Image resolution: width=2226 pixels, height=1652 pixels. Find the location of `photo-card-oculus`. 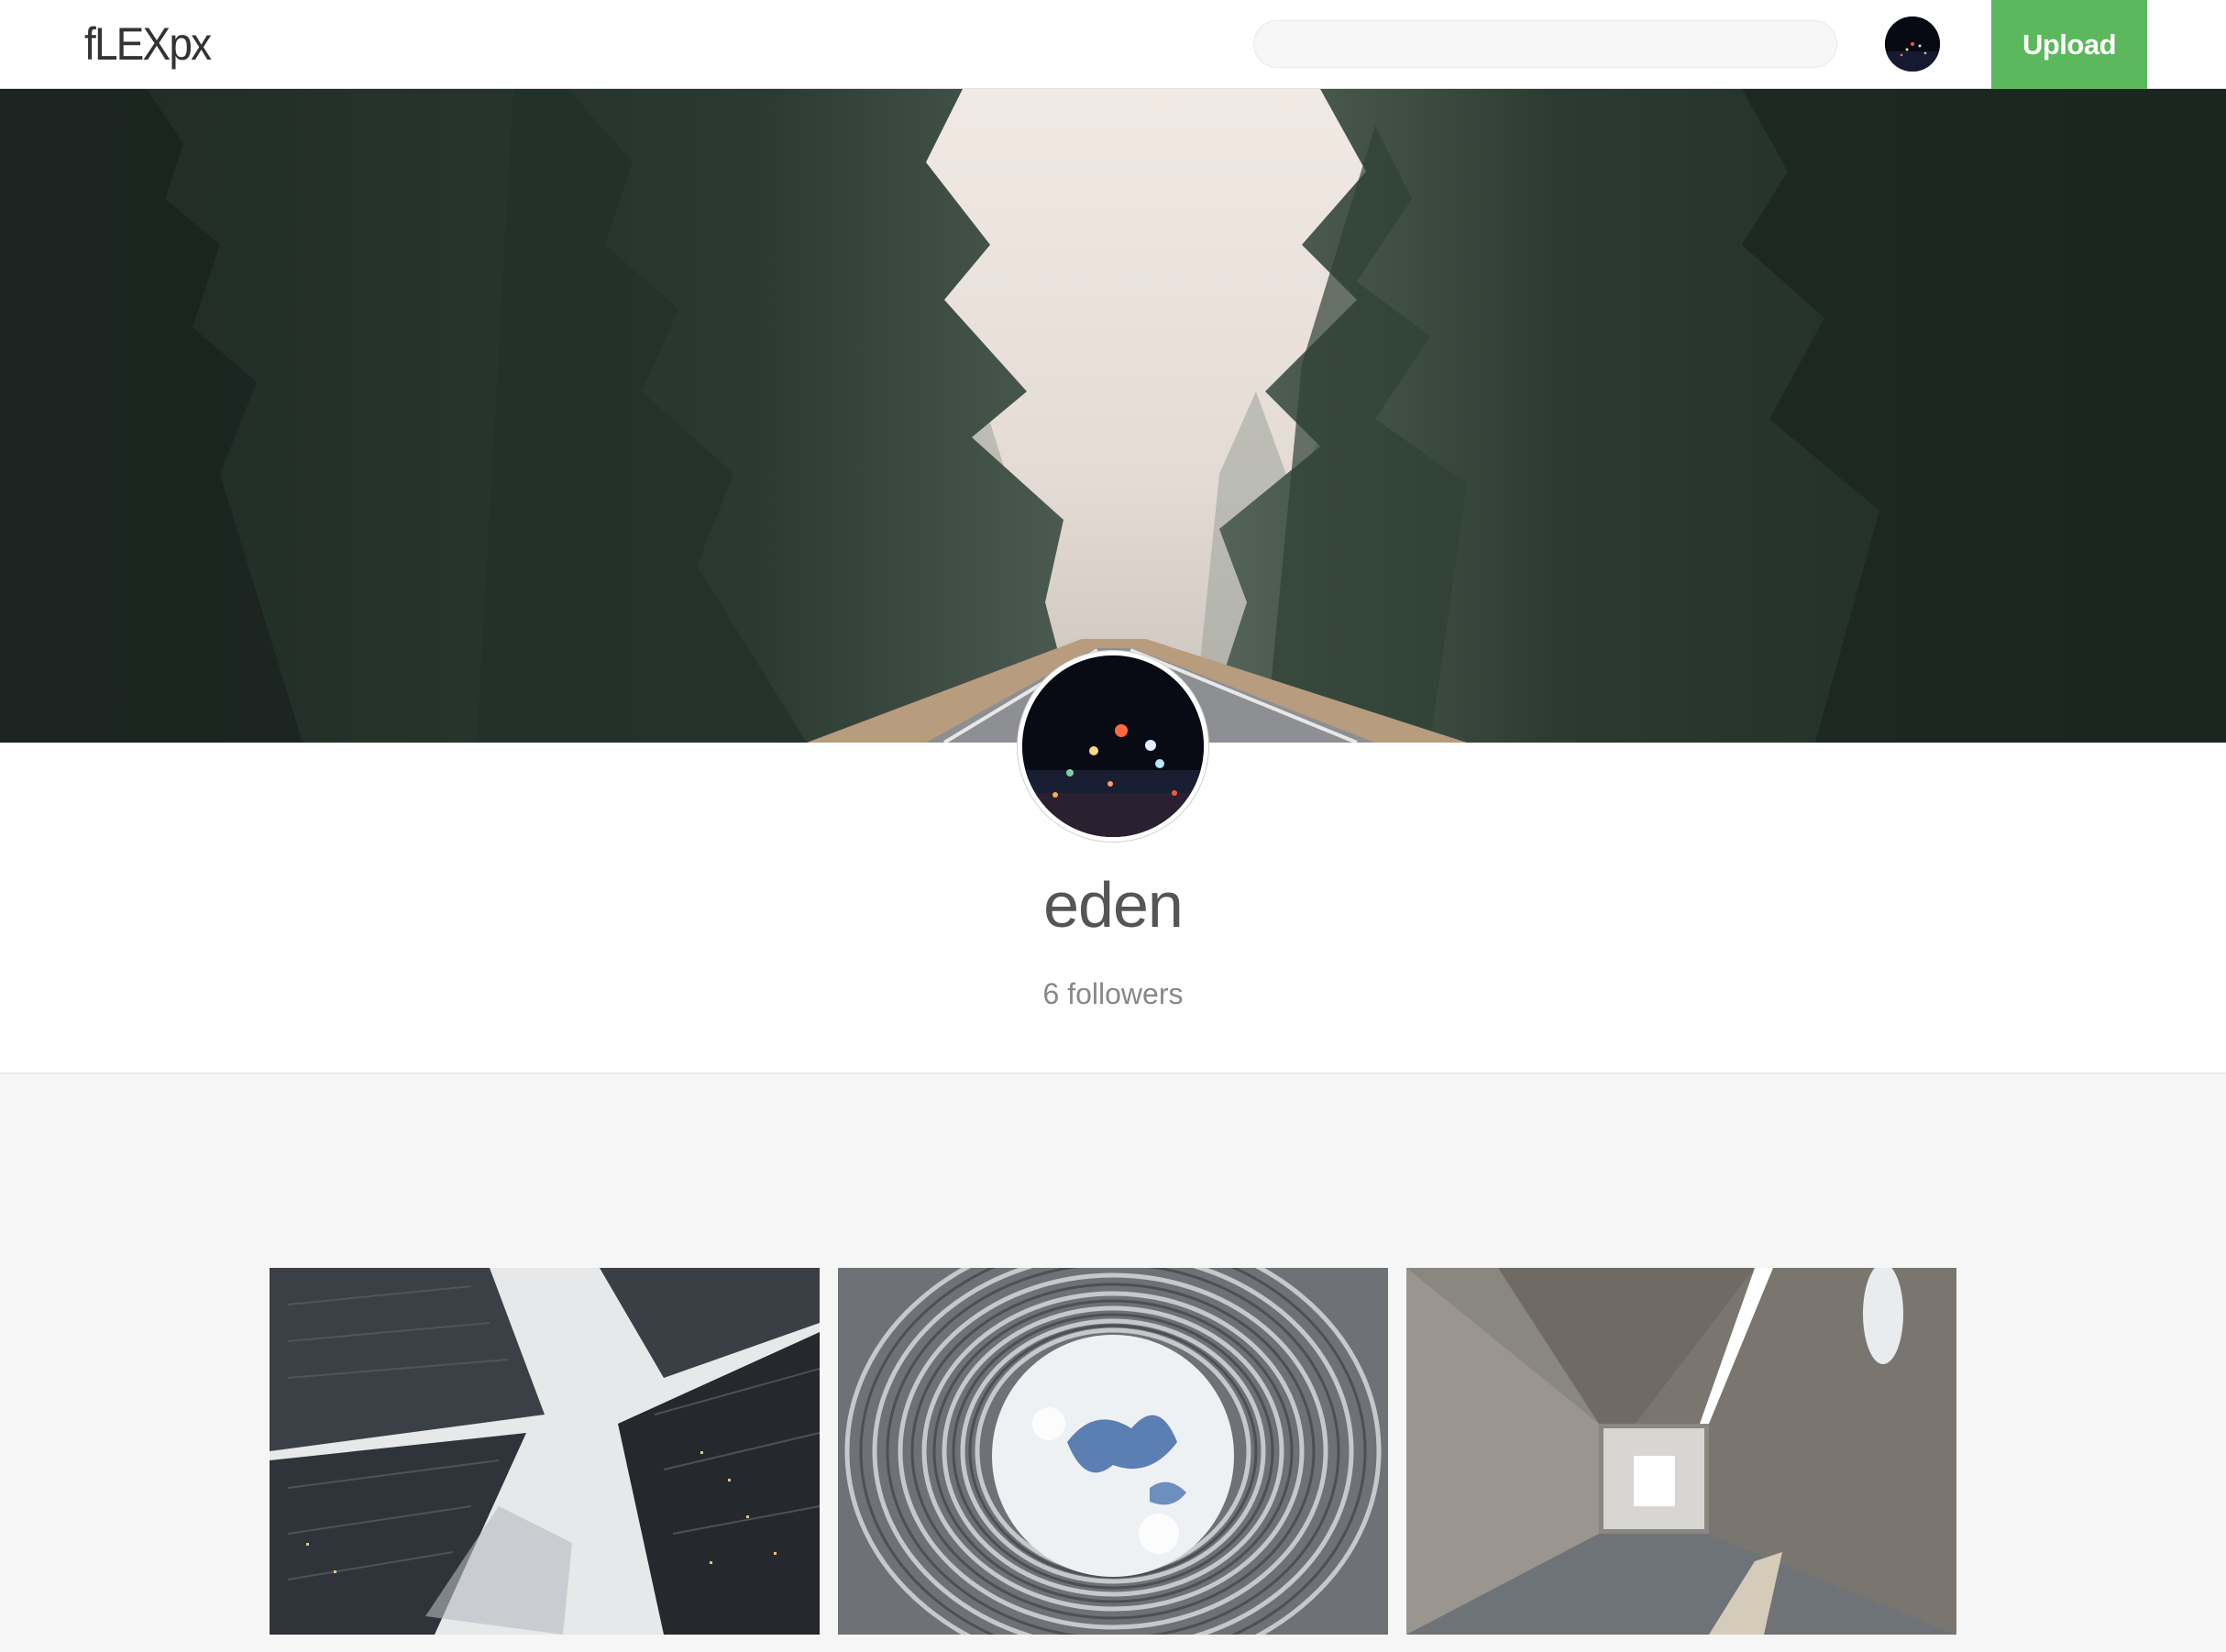

photo-card-oculus is located at coordinates (1113, 1451).